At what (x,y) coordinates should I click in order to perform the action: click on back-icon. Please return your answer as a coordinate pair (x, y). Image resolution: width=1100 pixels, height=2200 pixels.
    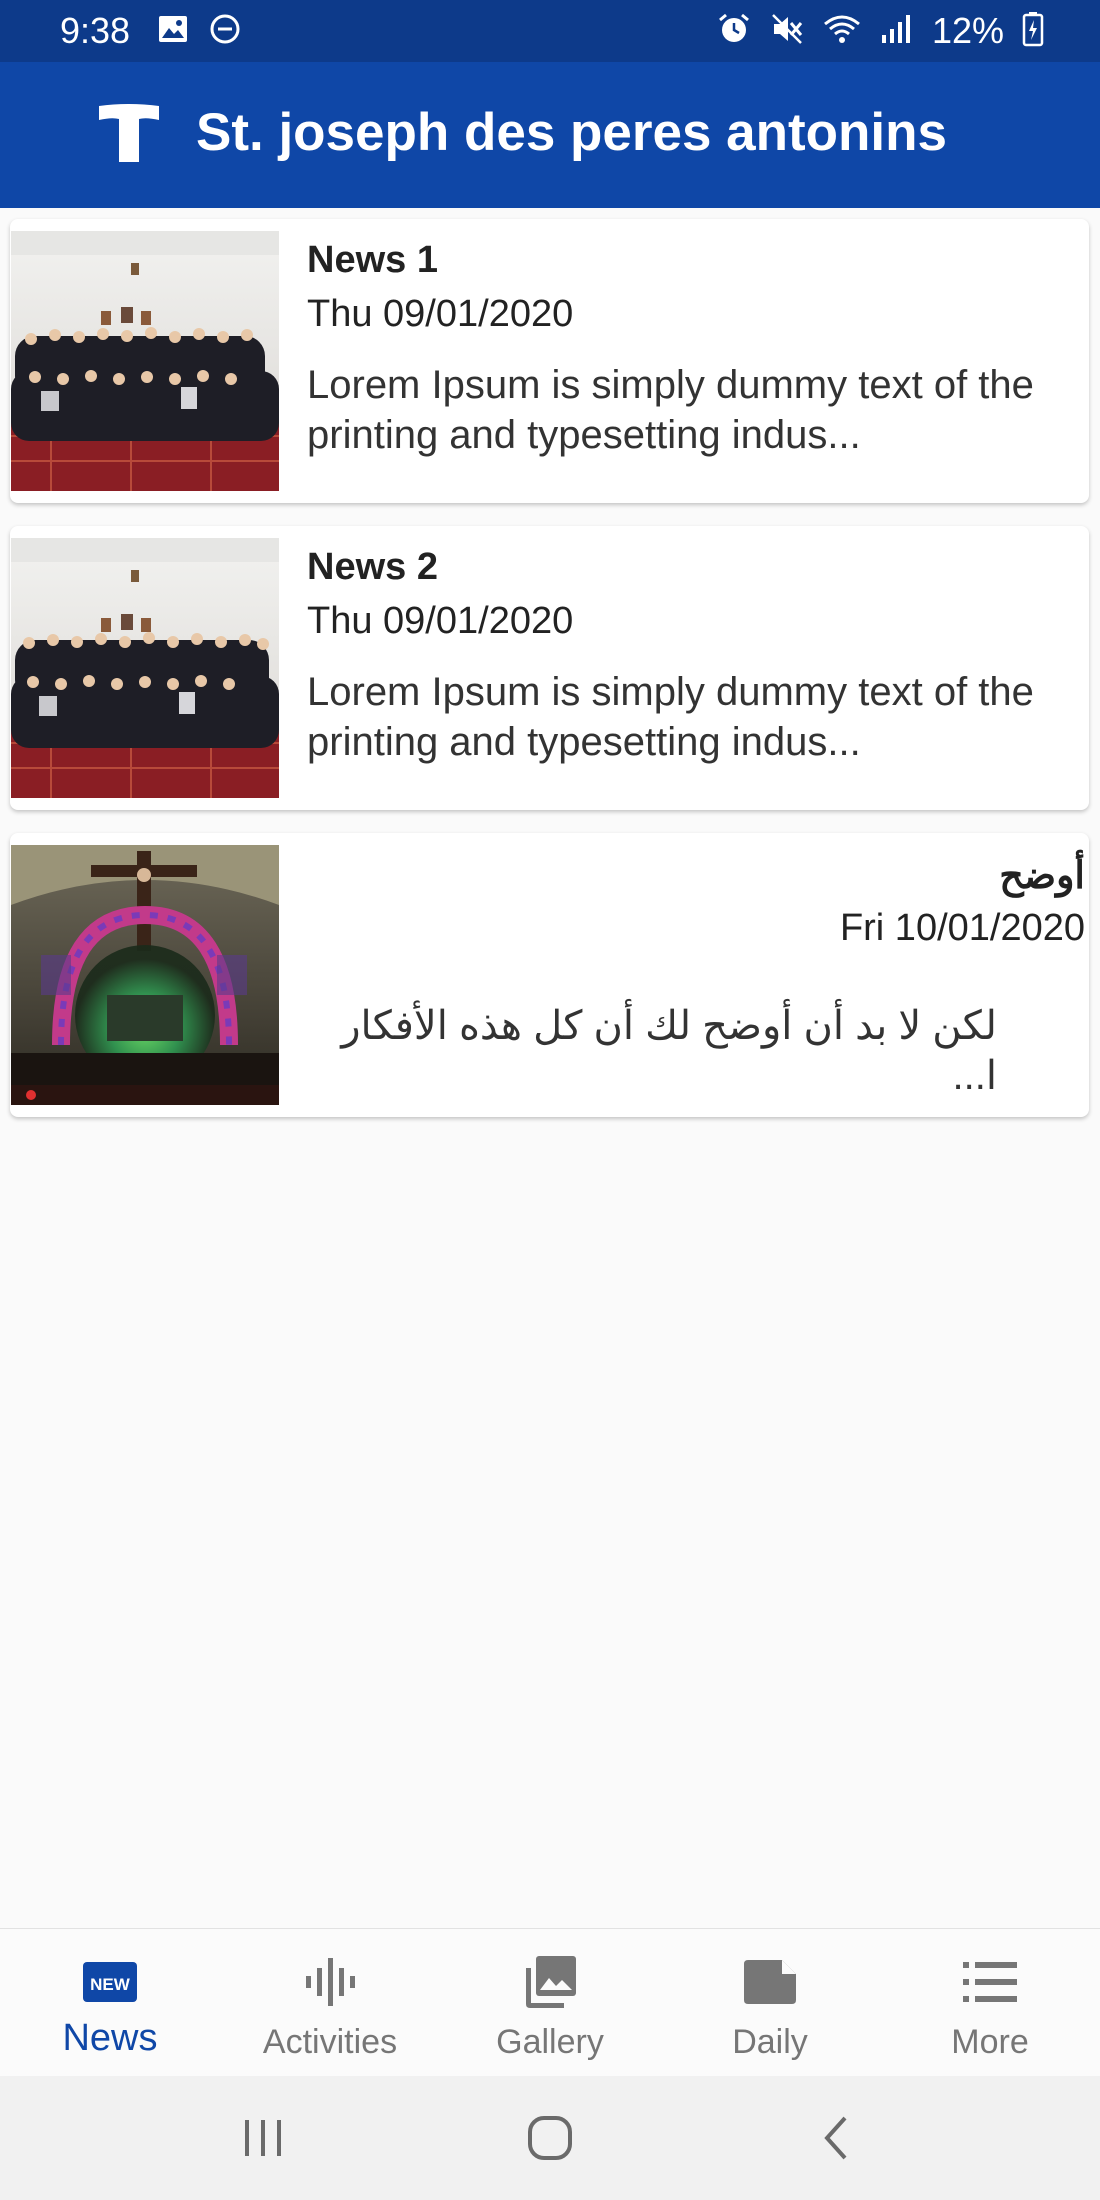
    Looking at the image, I should click on (837, 2138).